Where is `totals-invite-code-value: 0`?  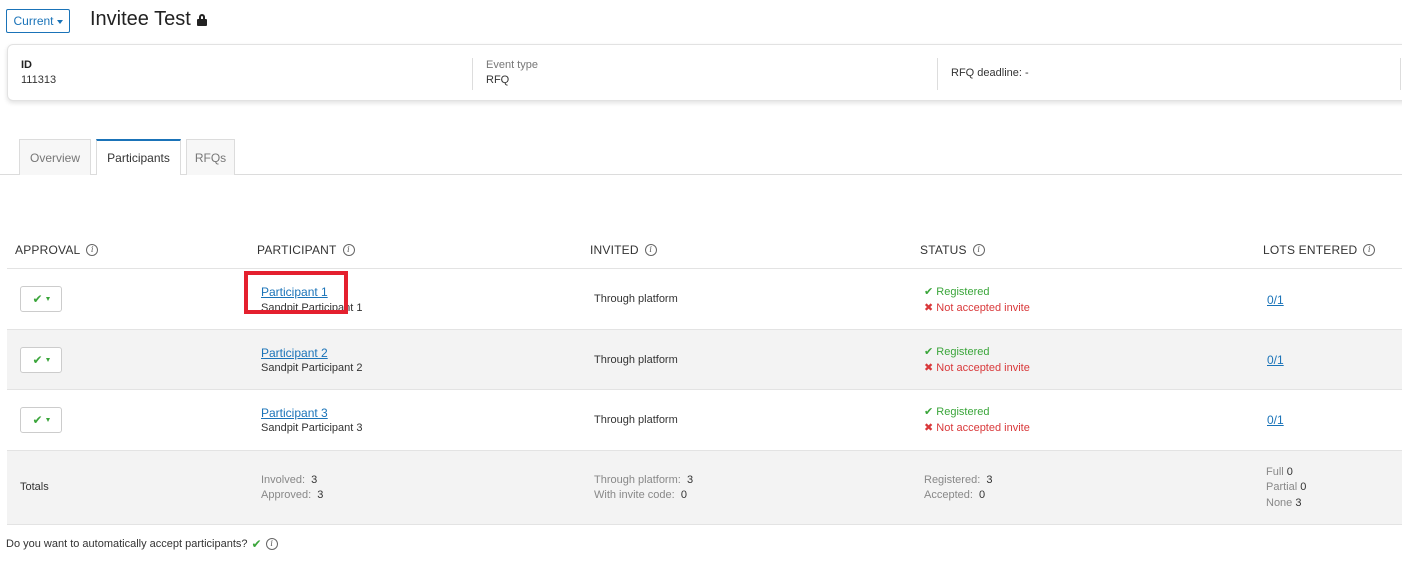 totals-invite-code-value: 0 is located at coordinates (683, 495).